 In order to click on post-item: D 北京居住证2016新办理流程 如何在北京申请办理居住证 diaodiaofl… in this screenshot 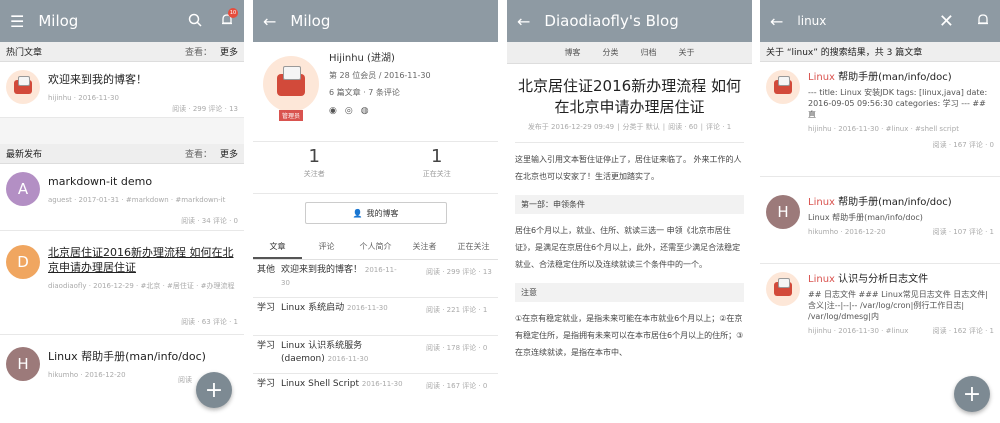, I will do `click(122, 283)`.